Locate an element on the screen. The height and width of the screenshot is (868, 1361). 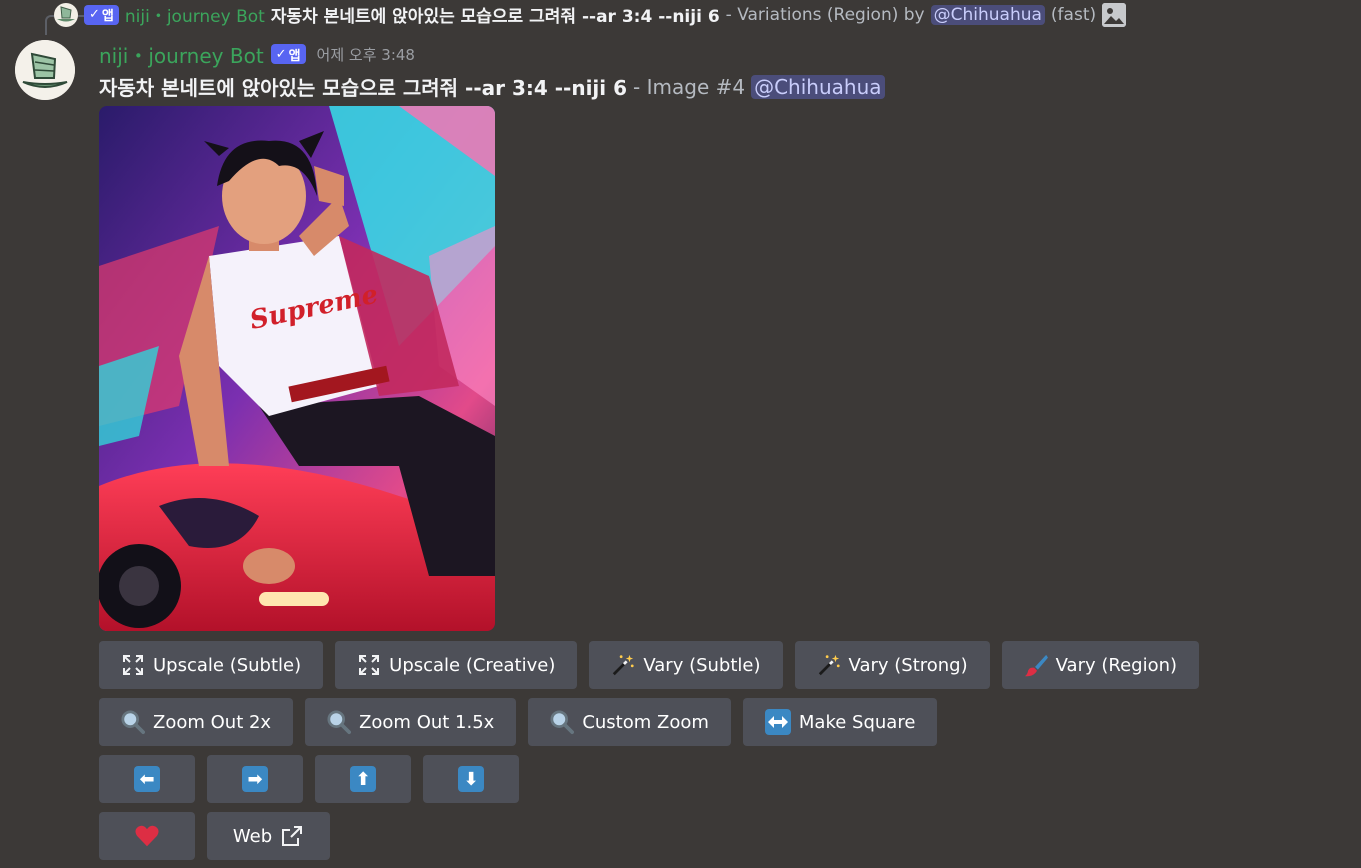
arrow-left-icon: ⬅ is located at coordinates (147, 779).